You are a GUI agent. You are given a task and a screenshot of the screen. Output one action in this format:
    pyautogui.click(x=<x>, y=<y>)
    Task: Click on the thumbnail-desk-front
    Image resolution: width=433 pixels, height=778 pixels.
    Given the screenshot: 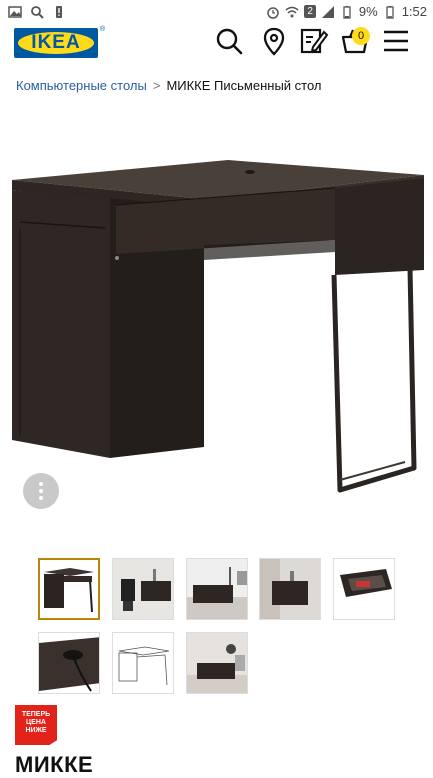 What is the action you would take?
    pyautogui.click(x=69, y=589)
    